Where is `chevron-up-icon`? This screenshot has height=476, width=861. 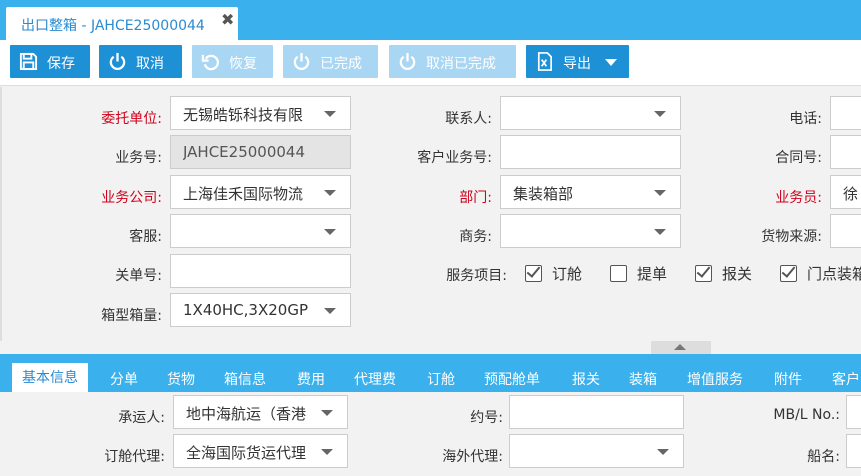
chevron-up-icon is located at coordinates (680, 347).